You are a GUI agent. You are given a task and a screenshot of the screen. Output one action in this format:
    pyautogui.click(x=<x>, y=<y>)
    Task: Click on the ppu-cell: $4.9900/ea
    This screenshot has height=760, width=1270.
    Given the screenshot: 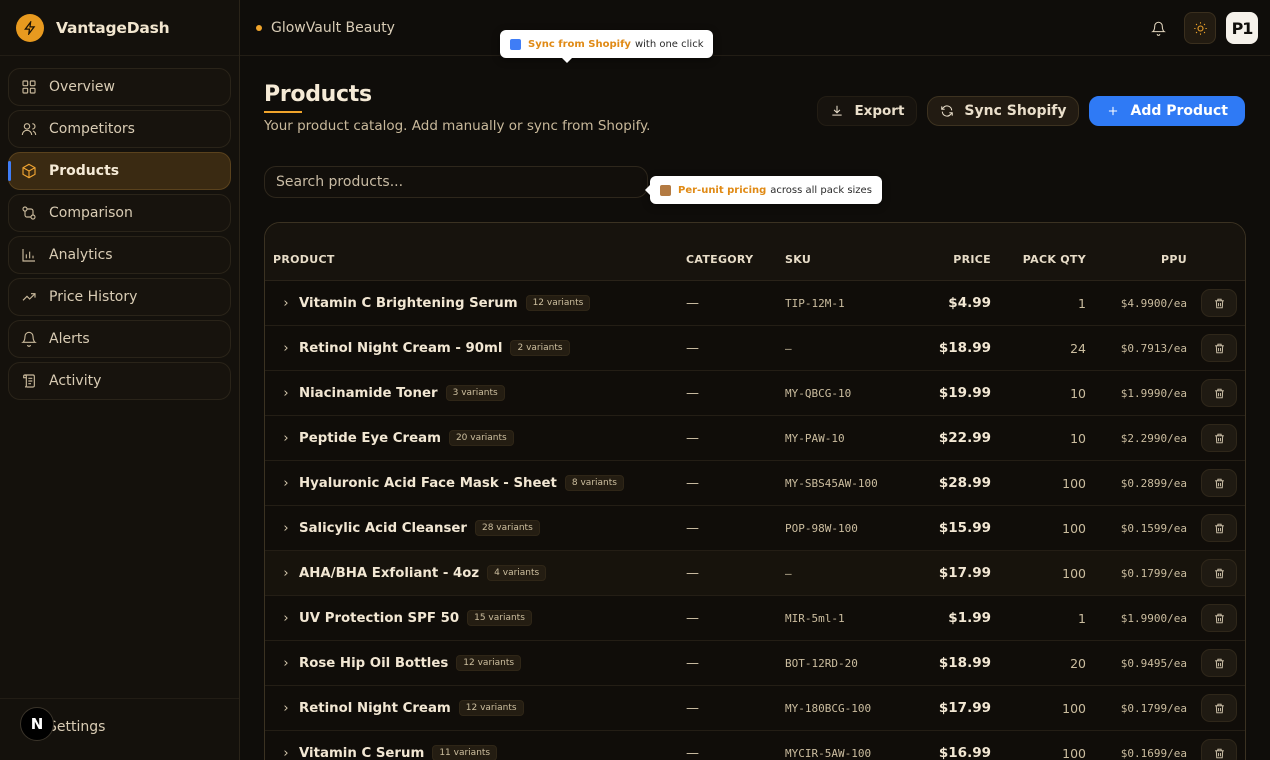 What is the action you would take?
    pyautogui.click(x=1153, y=303)
    